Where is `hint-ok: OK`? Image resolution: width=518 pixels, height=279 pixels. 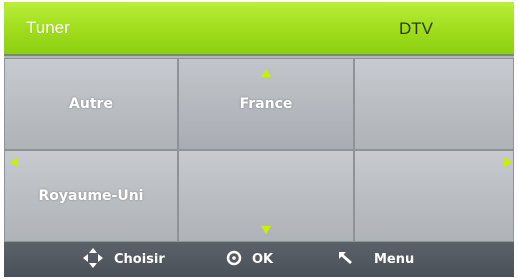
hint-ok: OK is located at coordinates (249, 259).